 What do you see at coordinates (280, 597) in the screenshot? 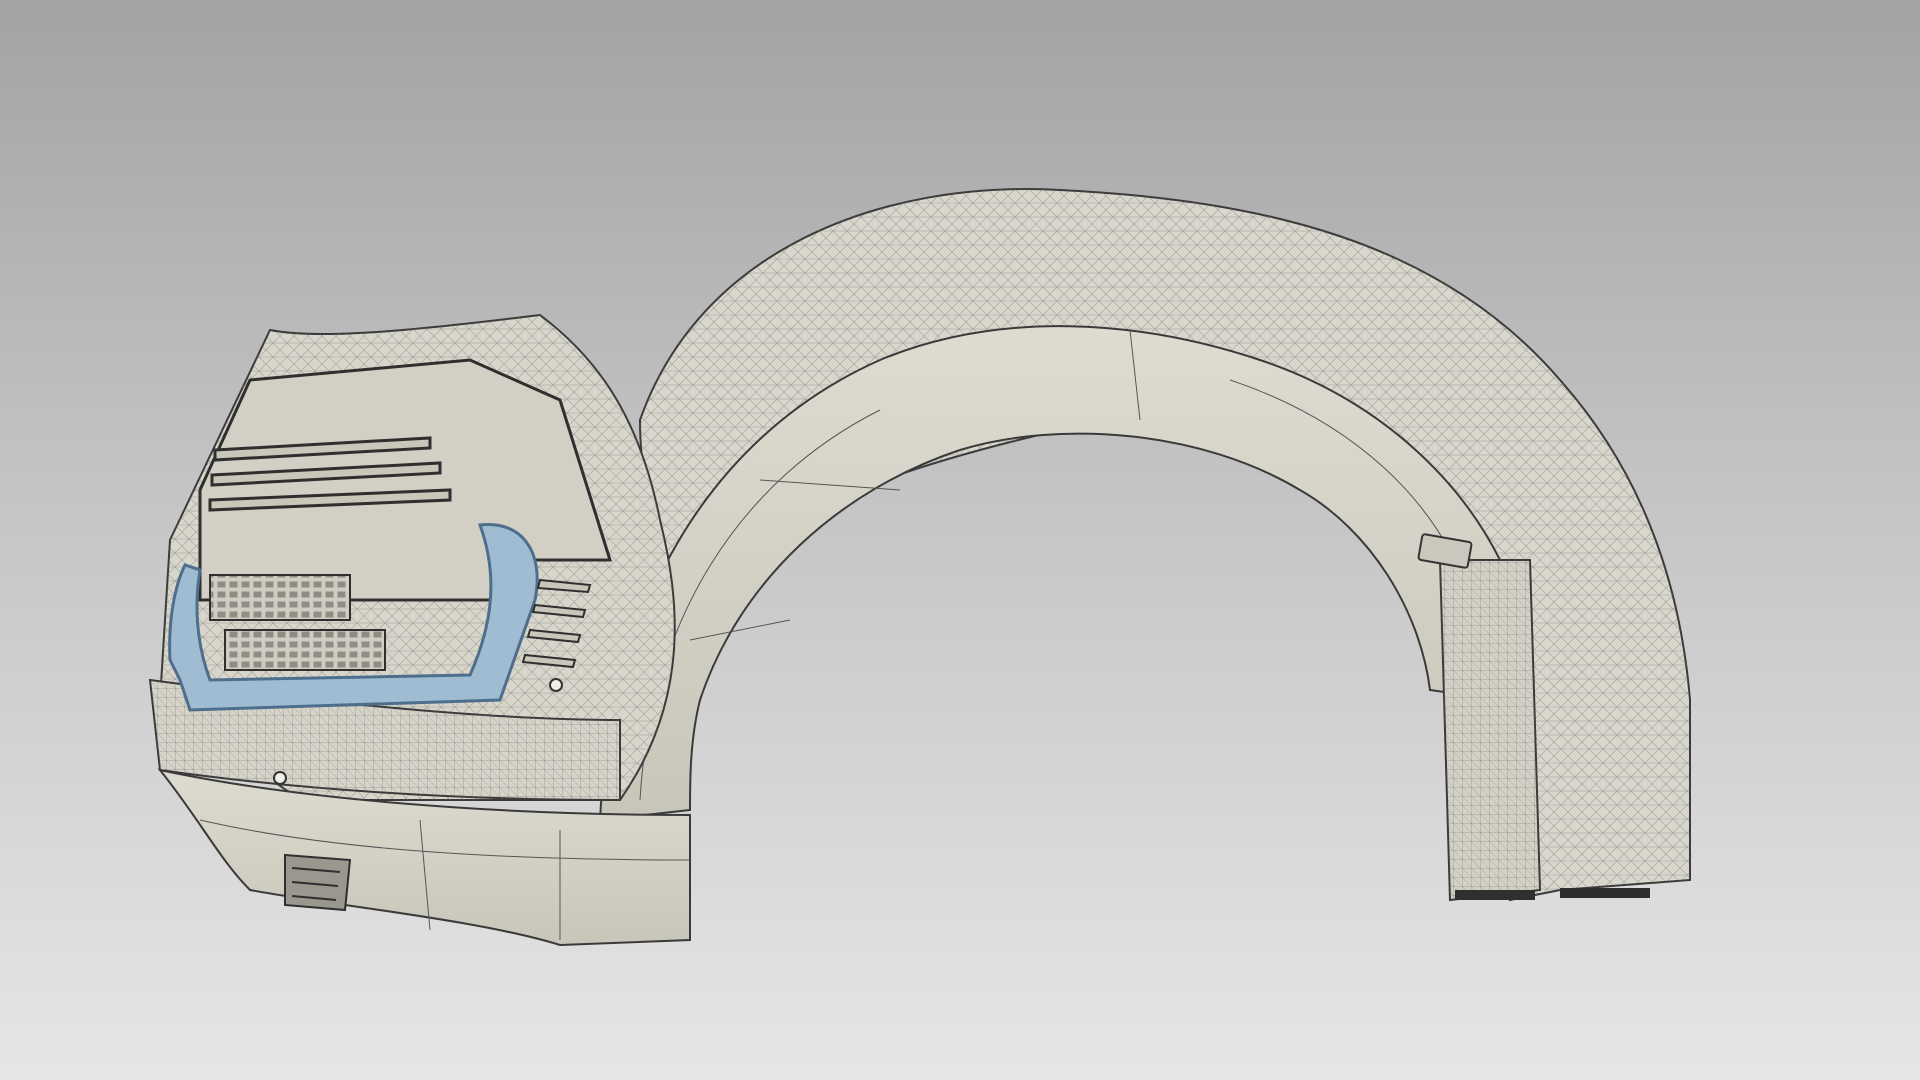
I see `lower-grille-upper` at bounding box center [280, 597].